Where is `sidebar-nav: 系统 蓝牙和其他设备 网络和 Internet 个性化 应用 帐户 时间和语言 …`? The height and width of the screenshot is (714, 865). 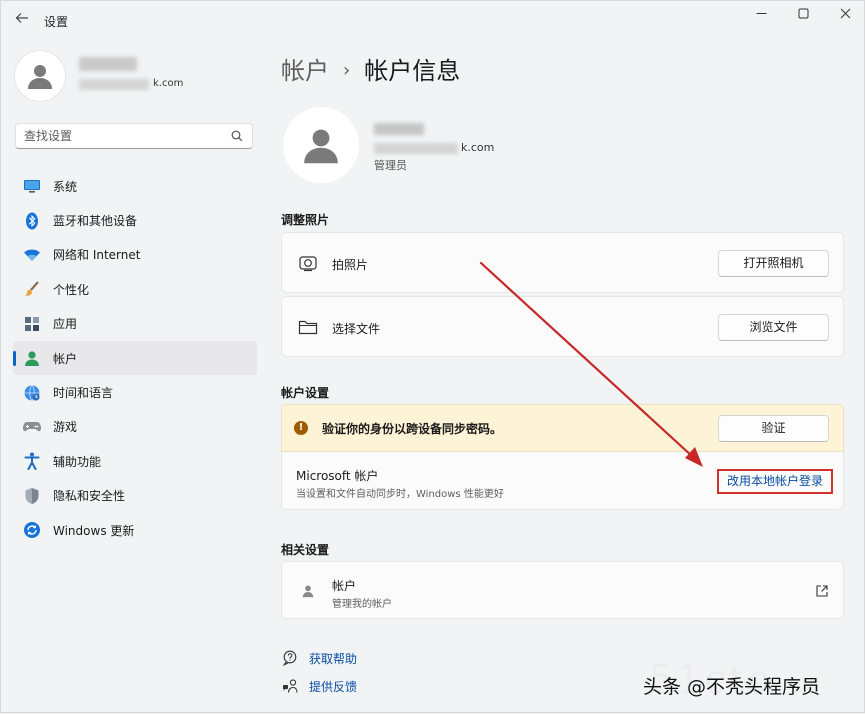
sidebar-nav: 系统 蓝牙和其他设备 网络和 Internet 个性化 应用 帐户 时间和语言 … is located at coordinates (135, 358).